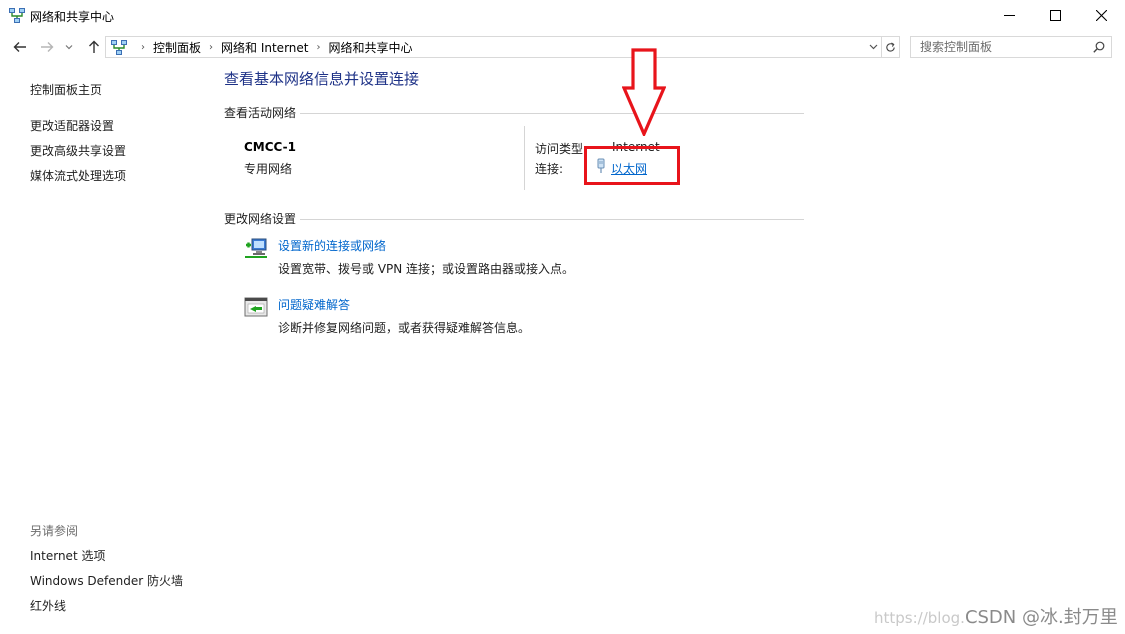 This screenshot has width=1125, height=634. I want to click on windows-defender-firewall-link: Windows Defender 防火墙, so click(106, 580).